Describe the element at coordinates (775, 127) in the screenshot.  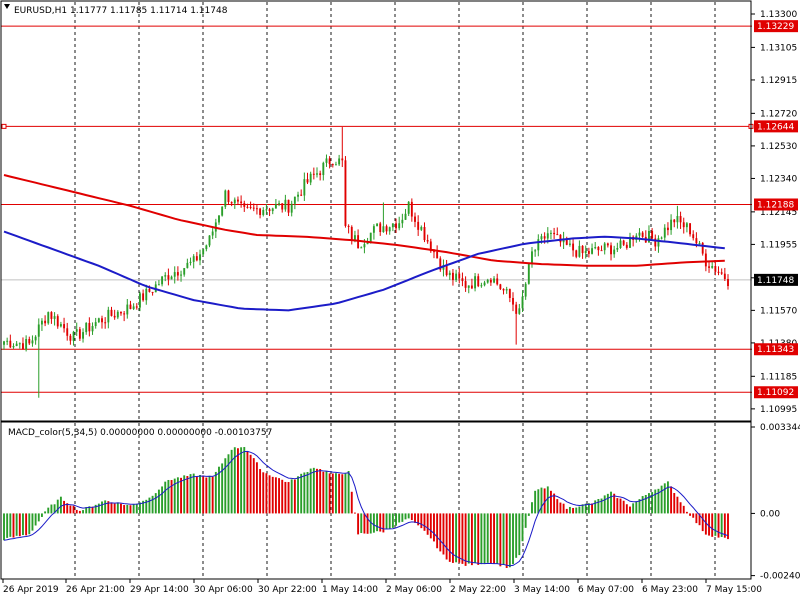
I see `price-level-label: 1.12644` at that location.